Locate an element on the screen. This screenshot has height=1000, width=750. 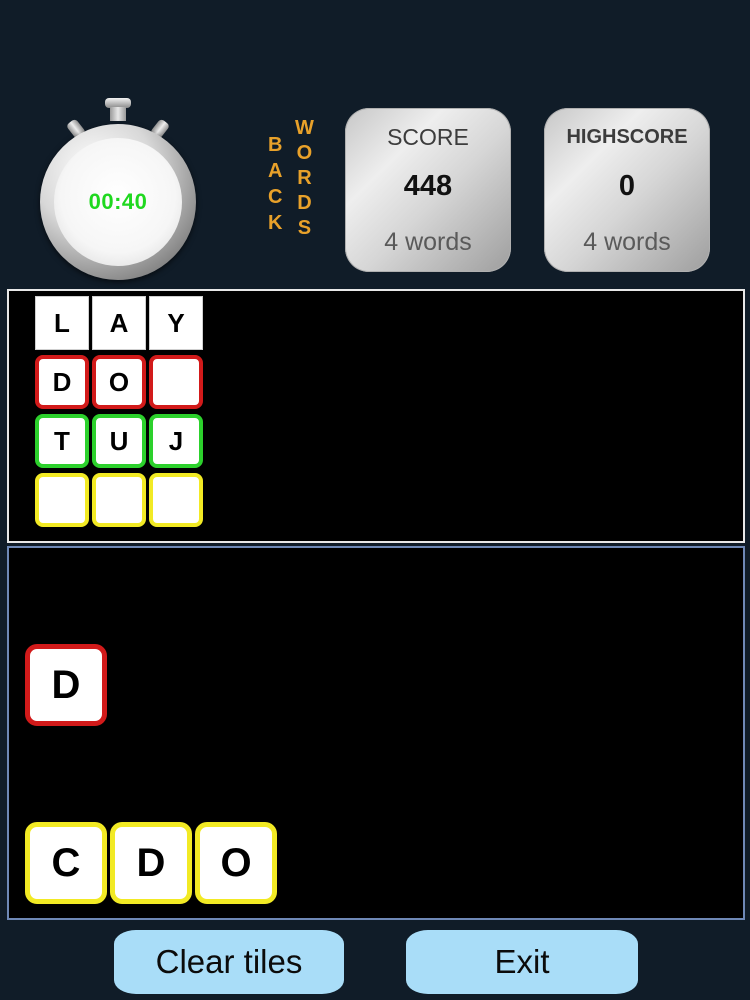
score-card: SCORE 448 4 words is located at coordinates (428, 190).